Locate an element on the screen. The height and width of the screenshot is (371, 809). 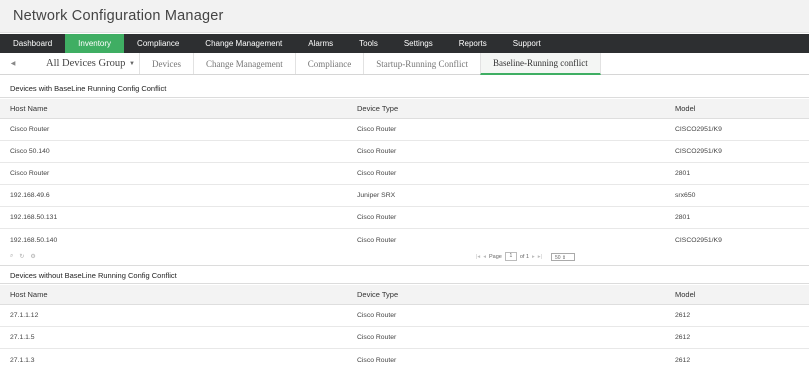
first-page-icon: |◂ is located at coordinates (478, 257).